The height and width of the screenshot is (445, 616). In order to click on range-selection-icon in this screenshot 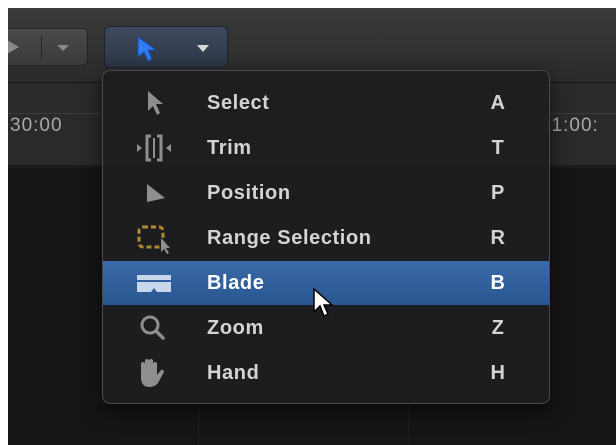, I will do `click(153, 239)`.